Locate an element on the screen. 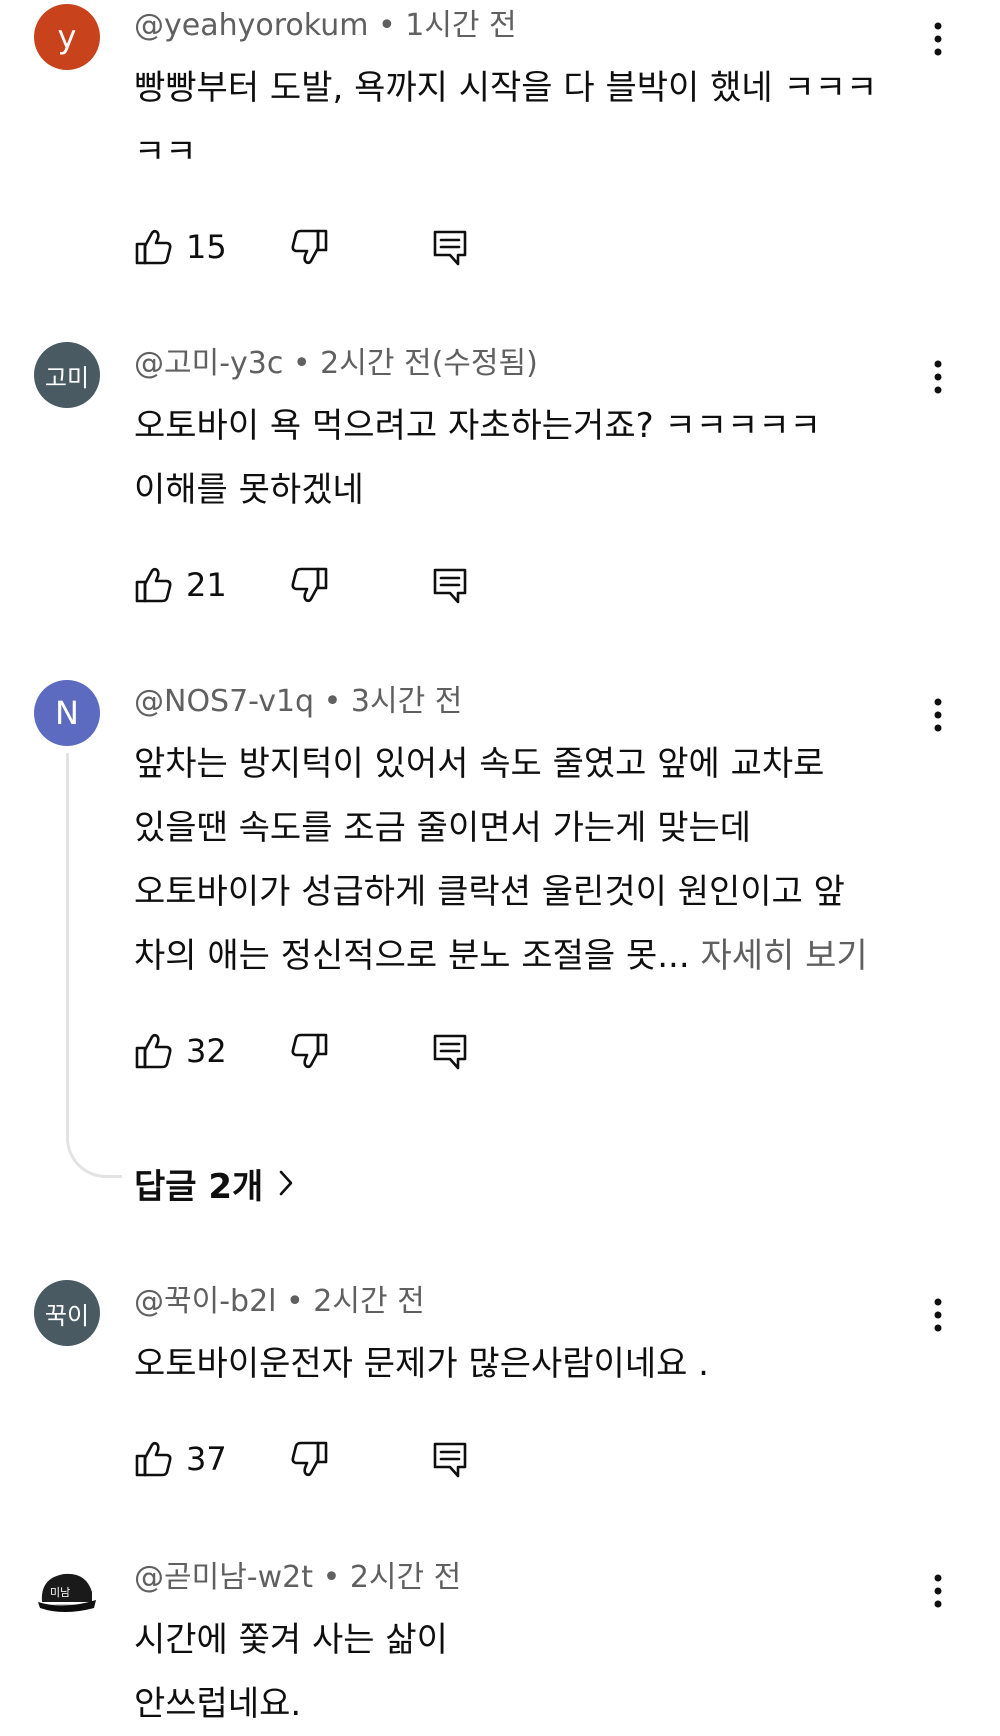 The image size is (1000, 1736). comment-meta: @고미-y3c • 2시간 전(수정됨) is located at coordinates (336, 364).